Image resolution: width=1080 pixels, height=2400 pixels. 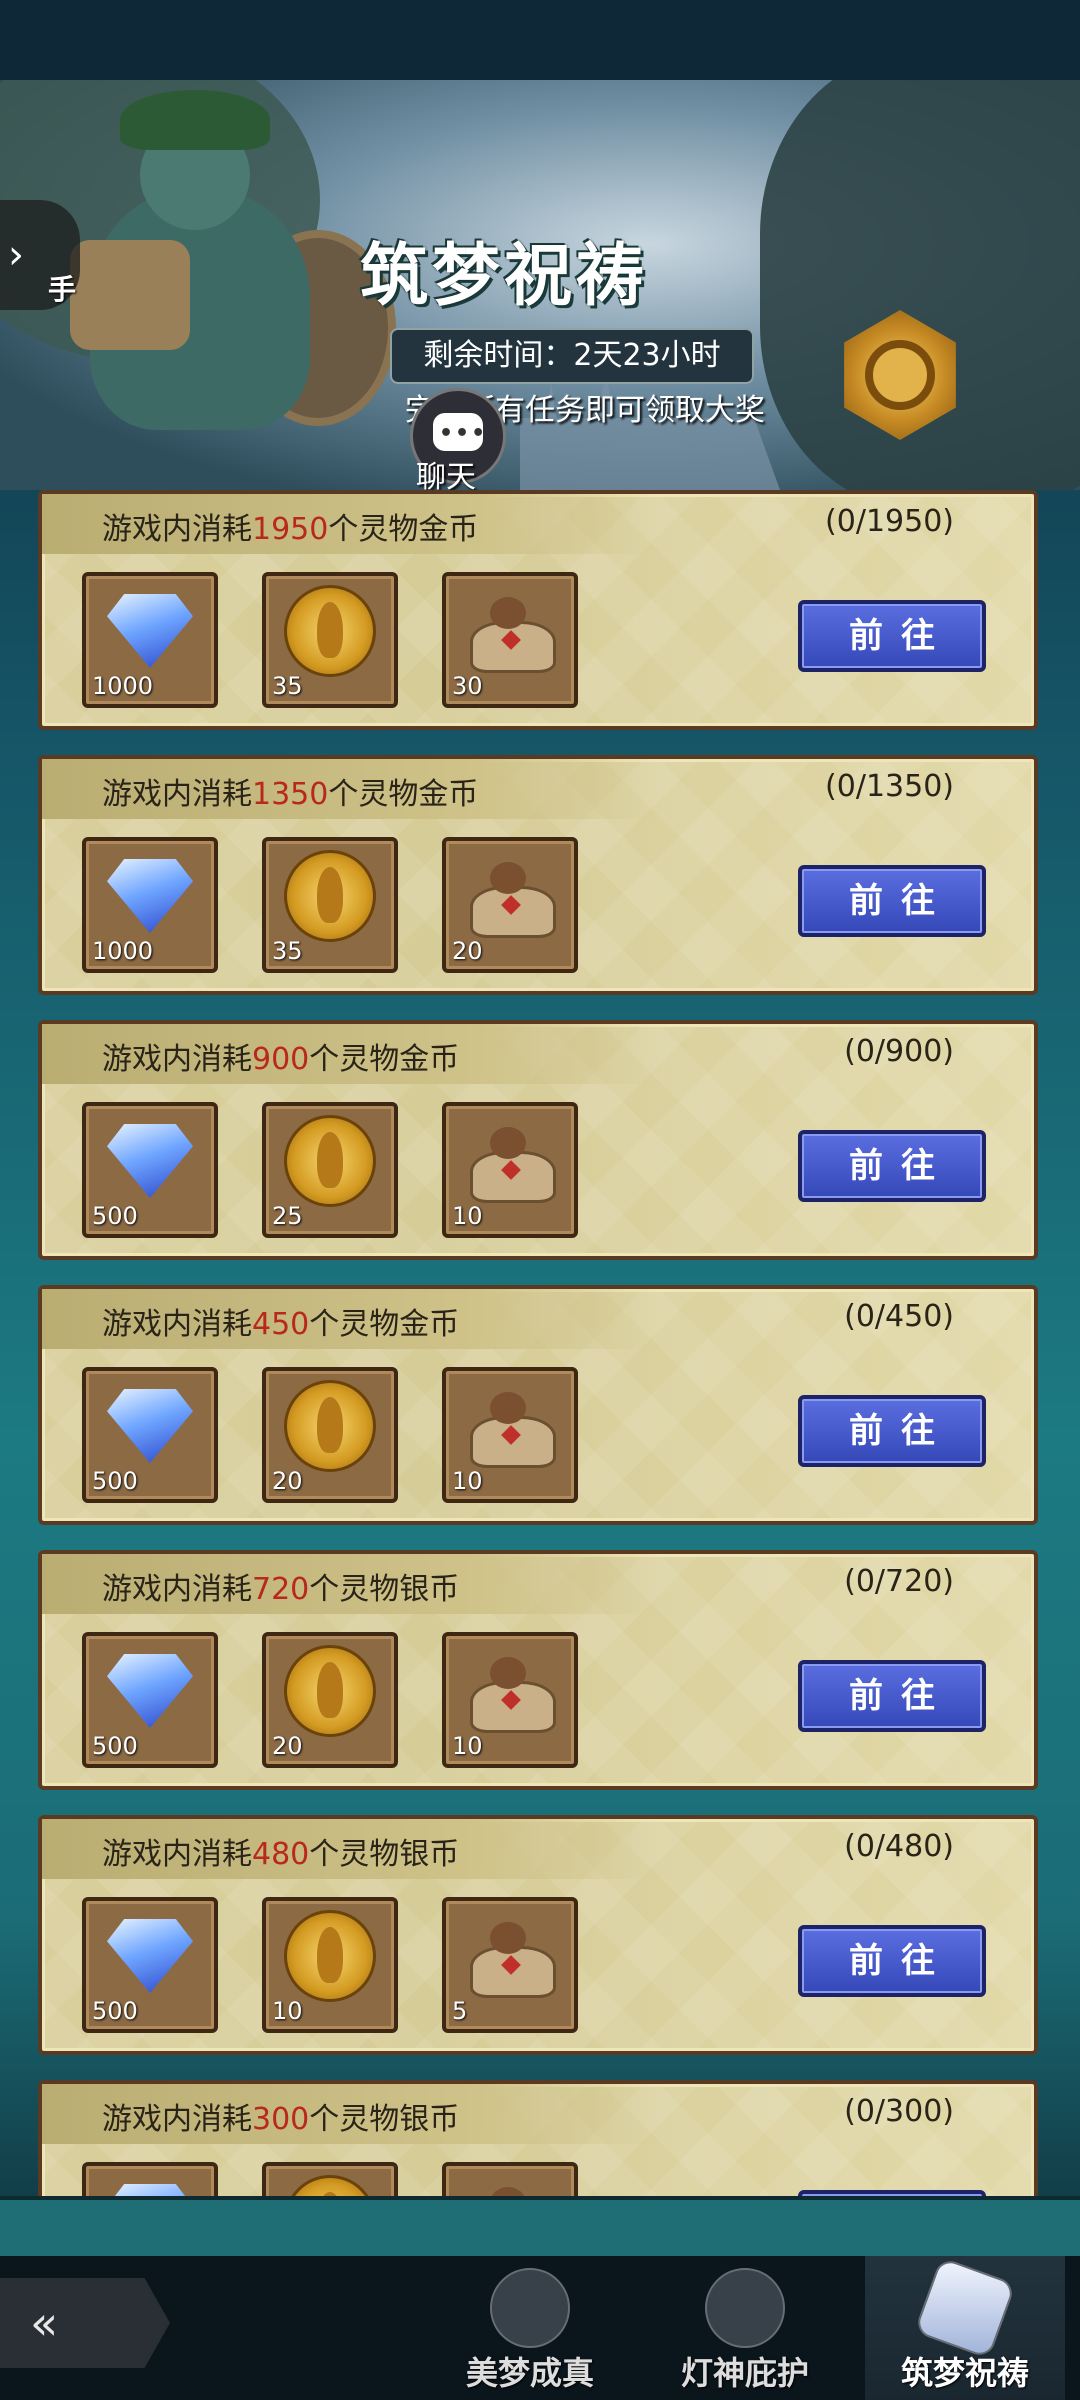 What do you see at coordinates (540, 40) in the screenshot?
I see `status-bar-area` at bounding box center [540, 40].